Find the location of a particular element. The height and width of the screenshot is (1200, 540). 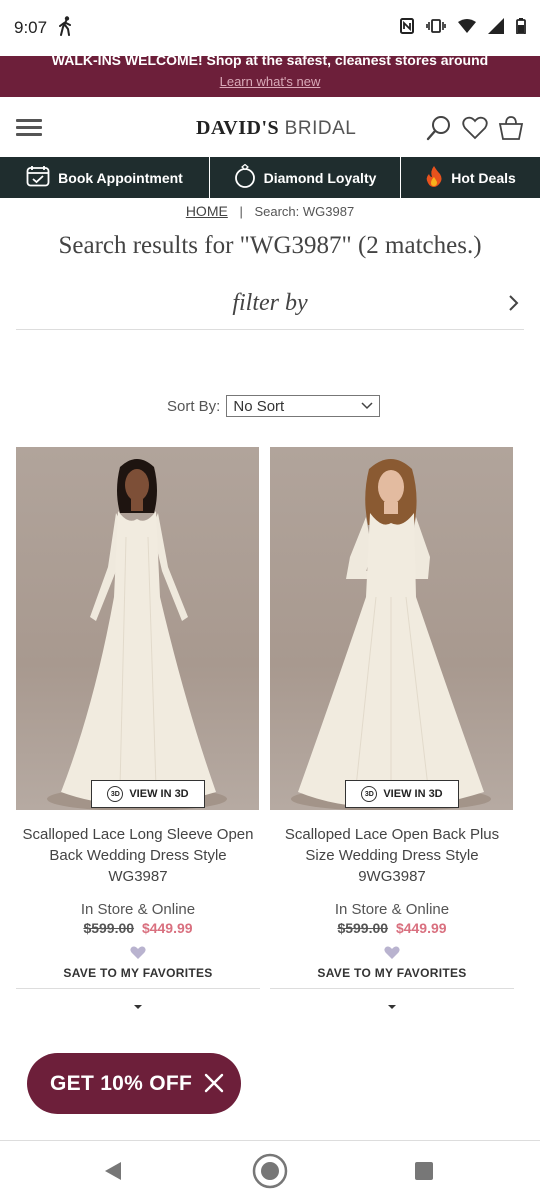

discount-promo-pill: GET 10% OFF is located at coordinates (134, 1083).